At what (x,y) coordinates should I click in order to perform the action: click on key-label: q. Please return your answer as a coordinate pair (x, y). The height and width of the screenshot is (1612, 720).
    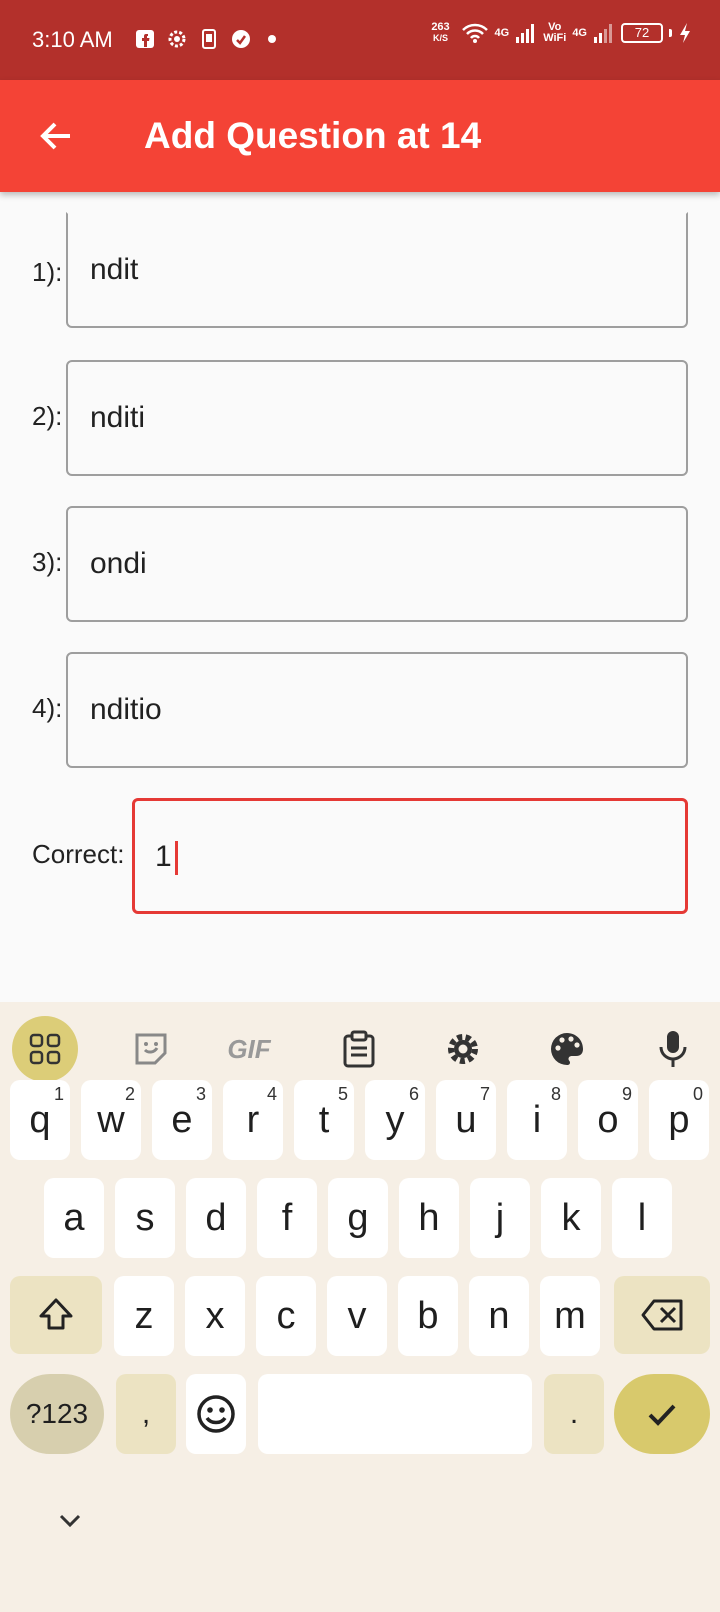
    Looking at the image, I should click on (40, 1119).